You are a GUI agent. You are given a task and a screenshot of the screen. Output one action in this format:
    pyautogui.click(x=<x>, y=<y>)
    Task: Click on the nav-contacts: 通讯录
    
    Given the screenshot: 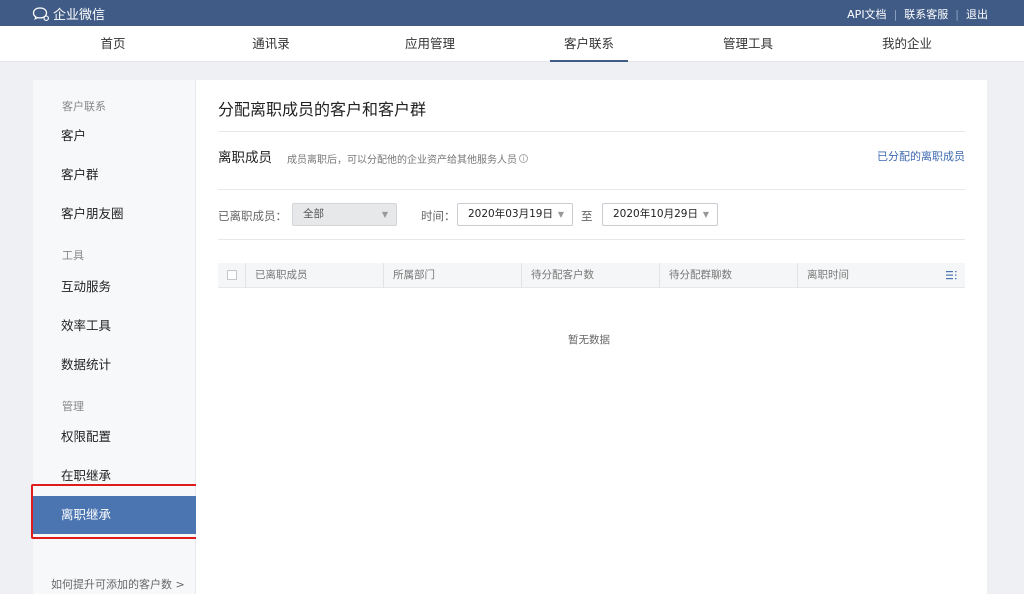 What is the action you would take?
    pyautogui.click(x=271, y=44)
    